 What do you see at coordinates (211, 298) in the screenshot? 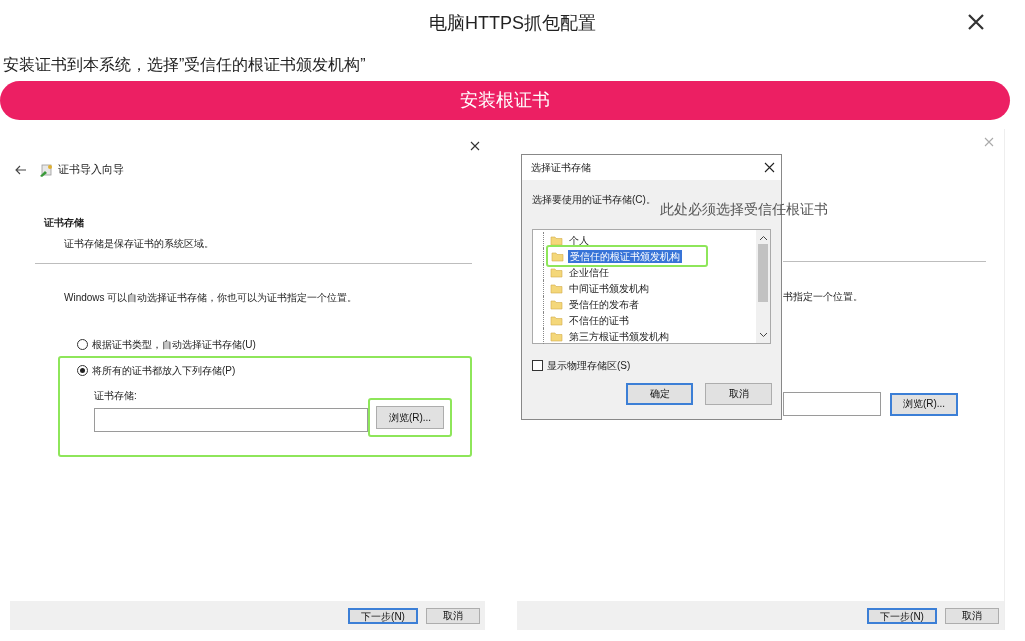
I see `intro-text: Windows 可以自动选择证书存储，你也可以为证书指定一个位置。` at bounding box center [211, 298].